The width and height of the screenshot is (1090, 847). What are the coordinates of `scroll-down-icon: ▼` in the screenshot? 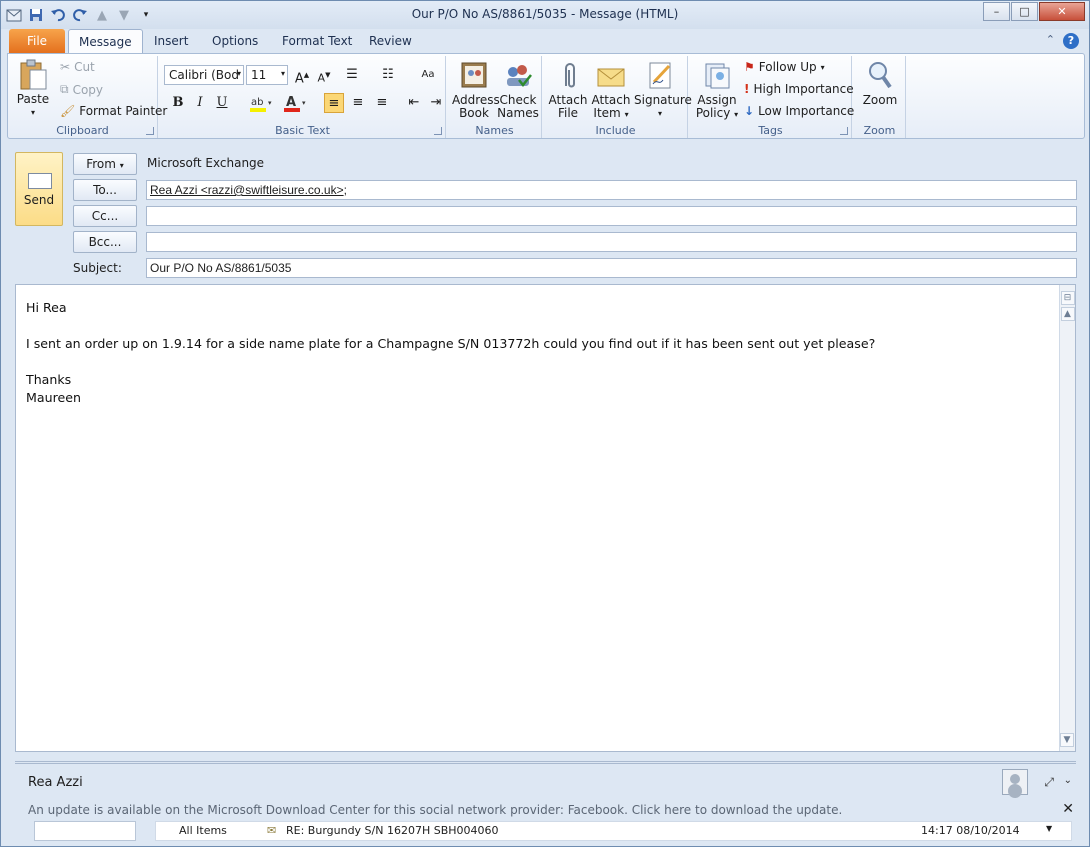 It's located at (1067, 740).